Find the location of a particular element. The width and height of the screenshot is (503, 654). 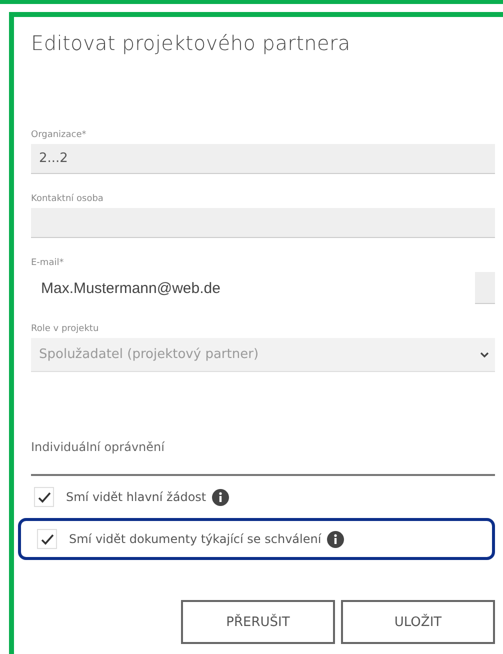

text-field is located at coordinates (263, 223).